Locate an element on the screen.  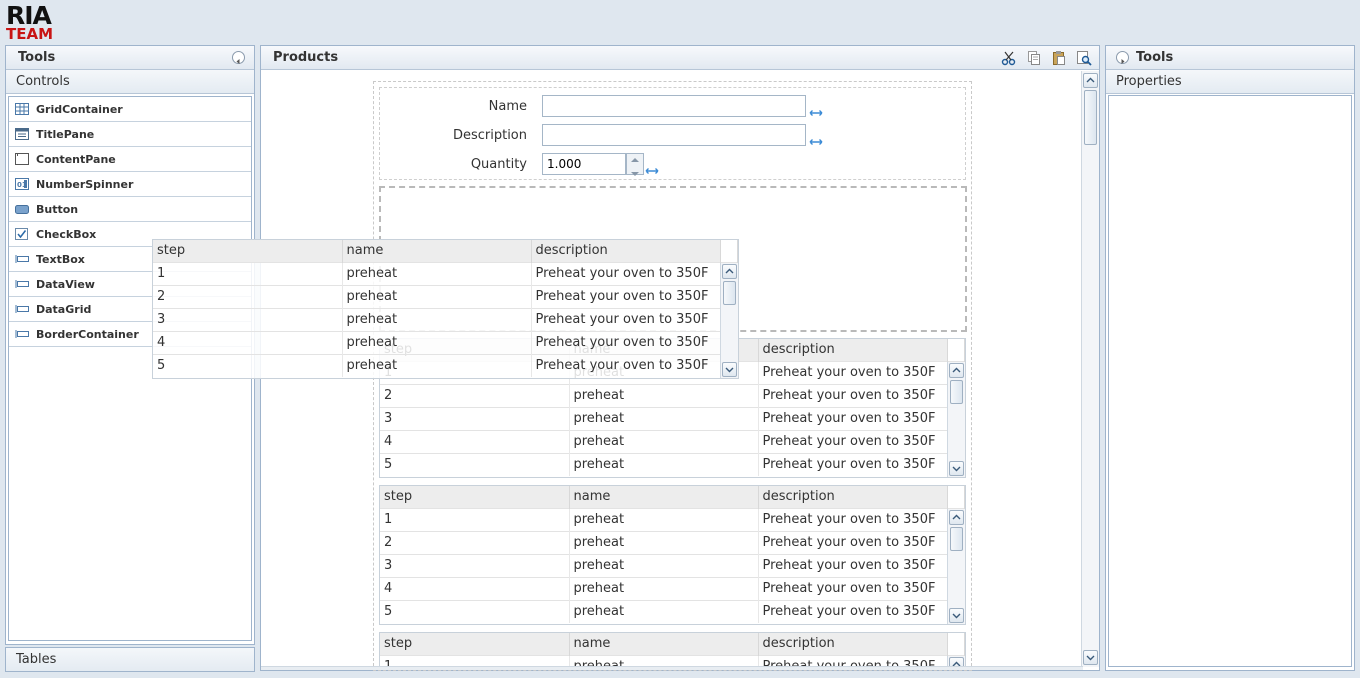
control-label: GridContainer is located at coordinates (79, 109).